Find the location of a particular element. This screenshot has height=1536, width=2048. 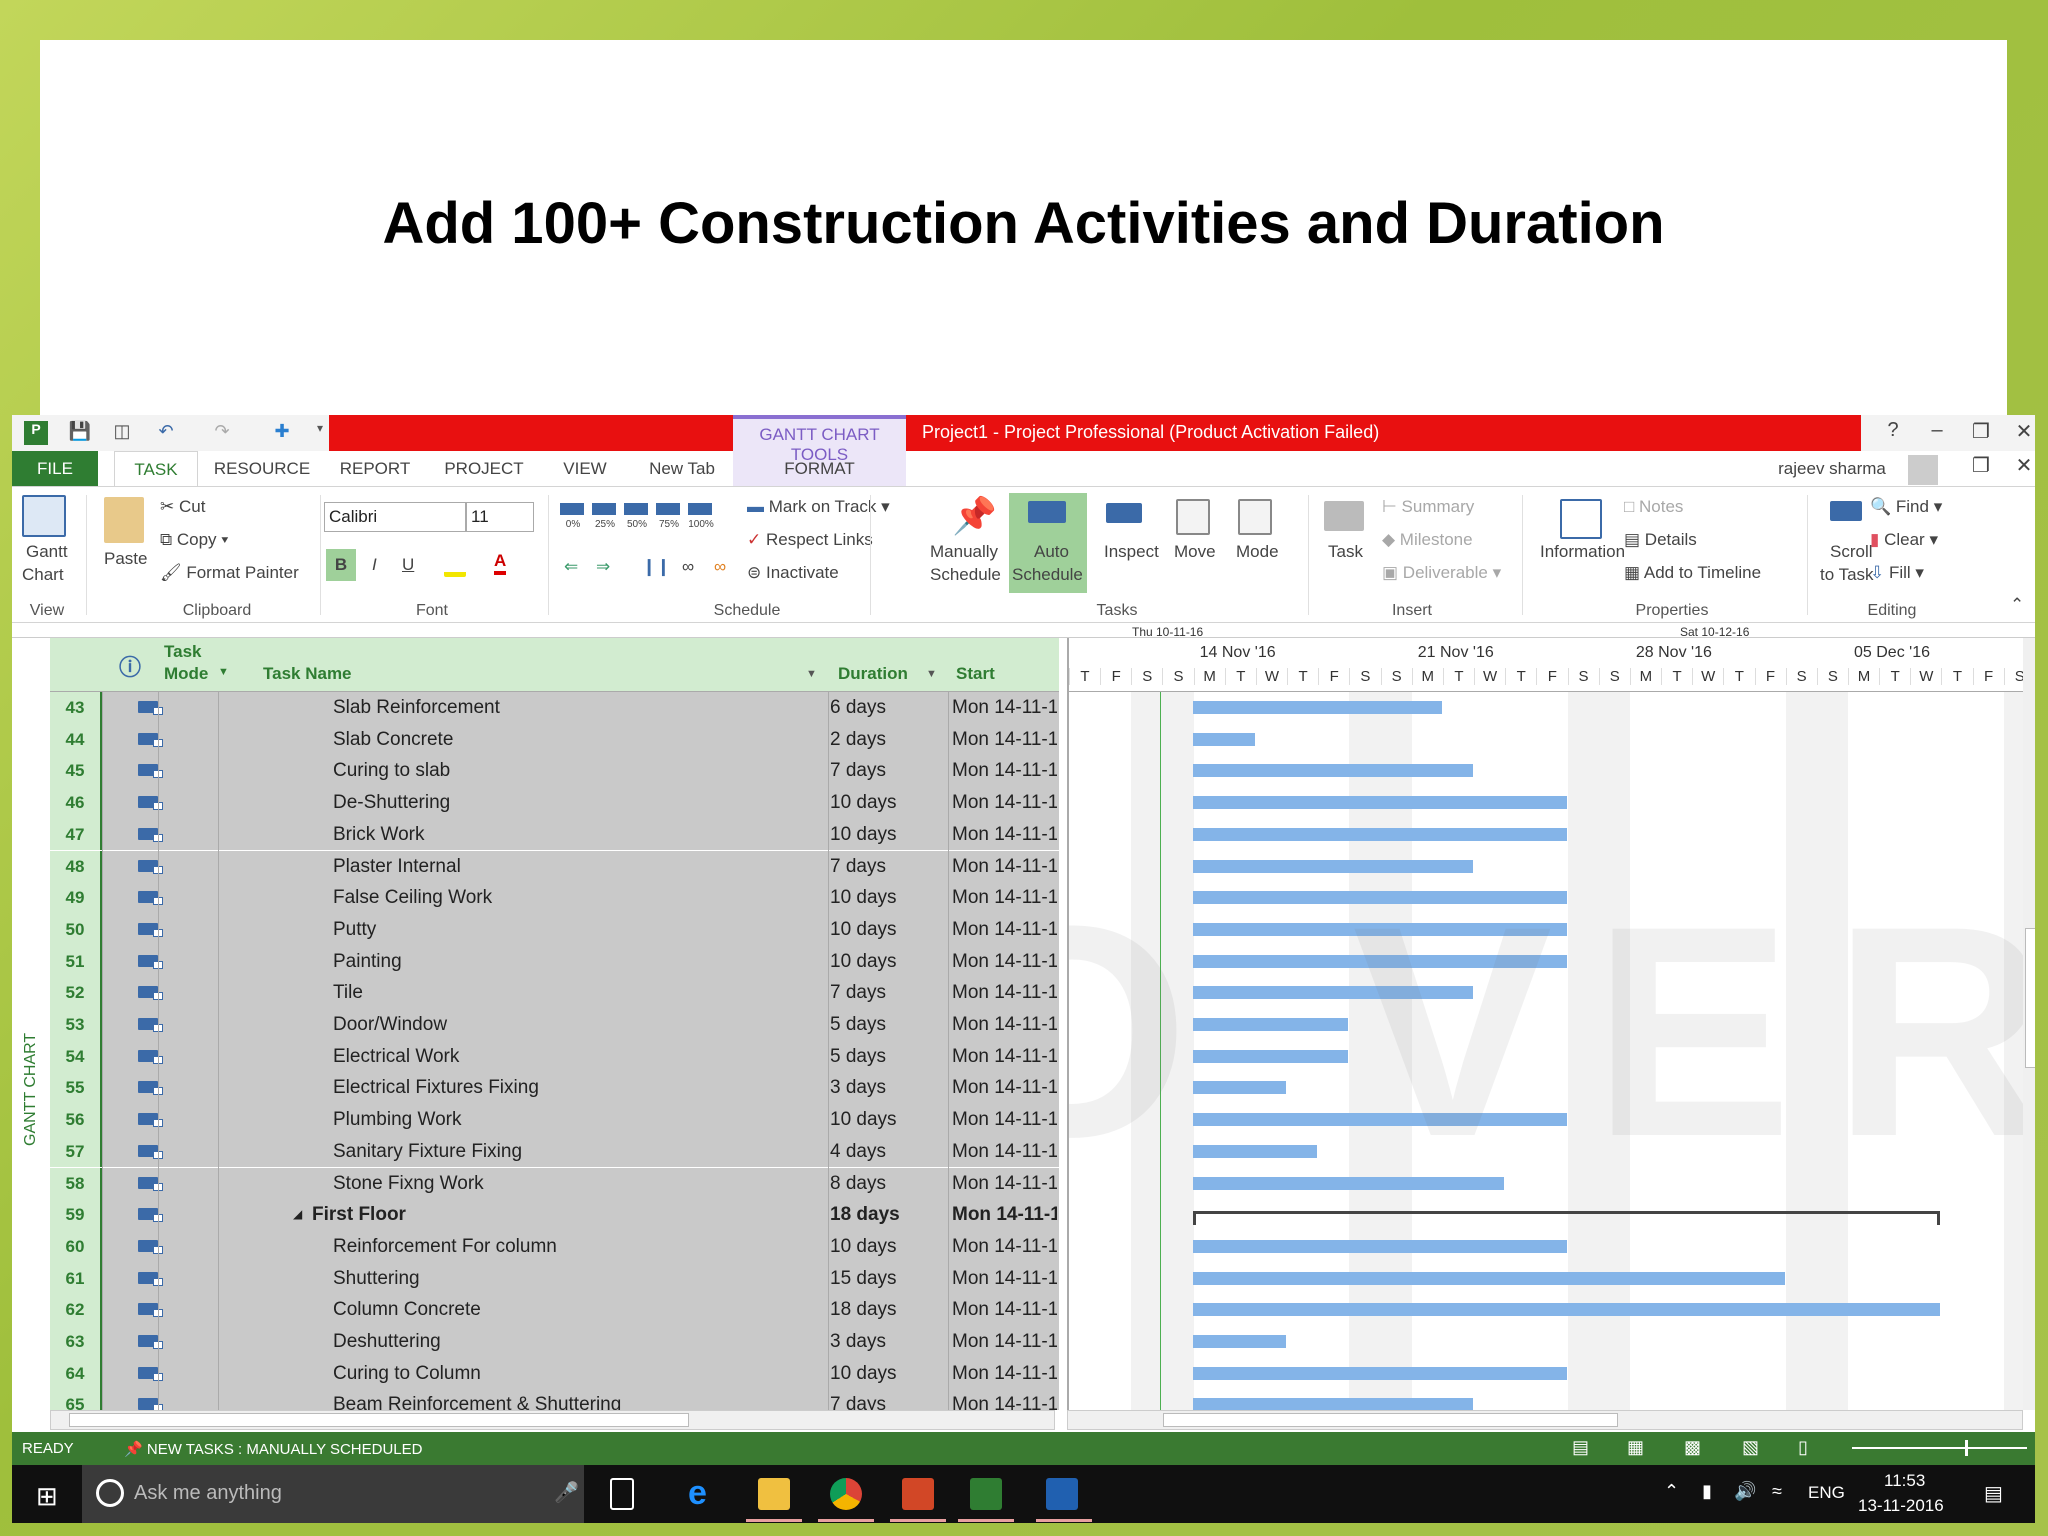

font-family-select: Calibri is located at coordinates (395, 517).